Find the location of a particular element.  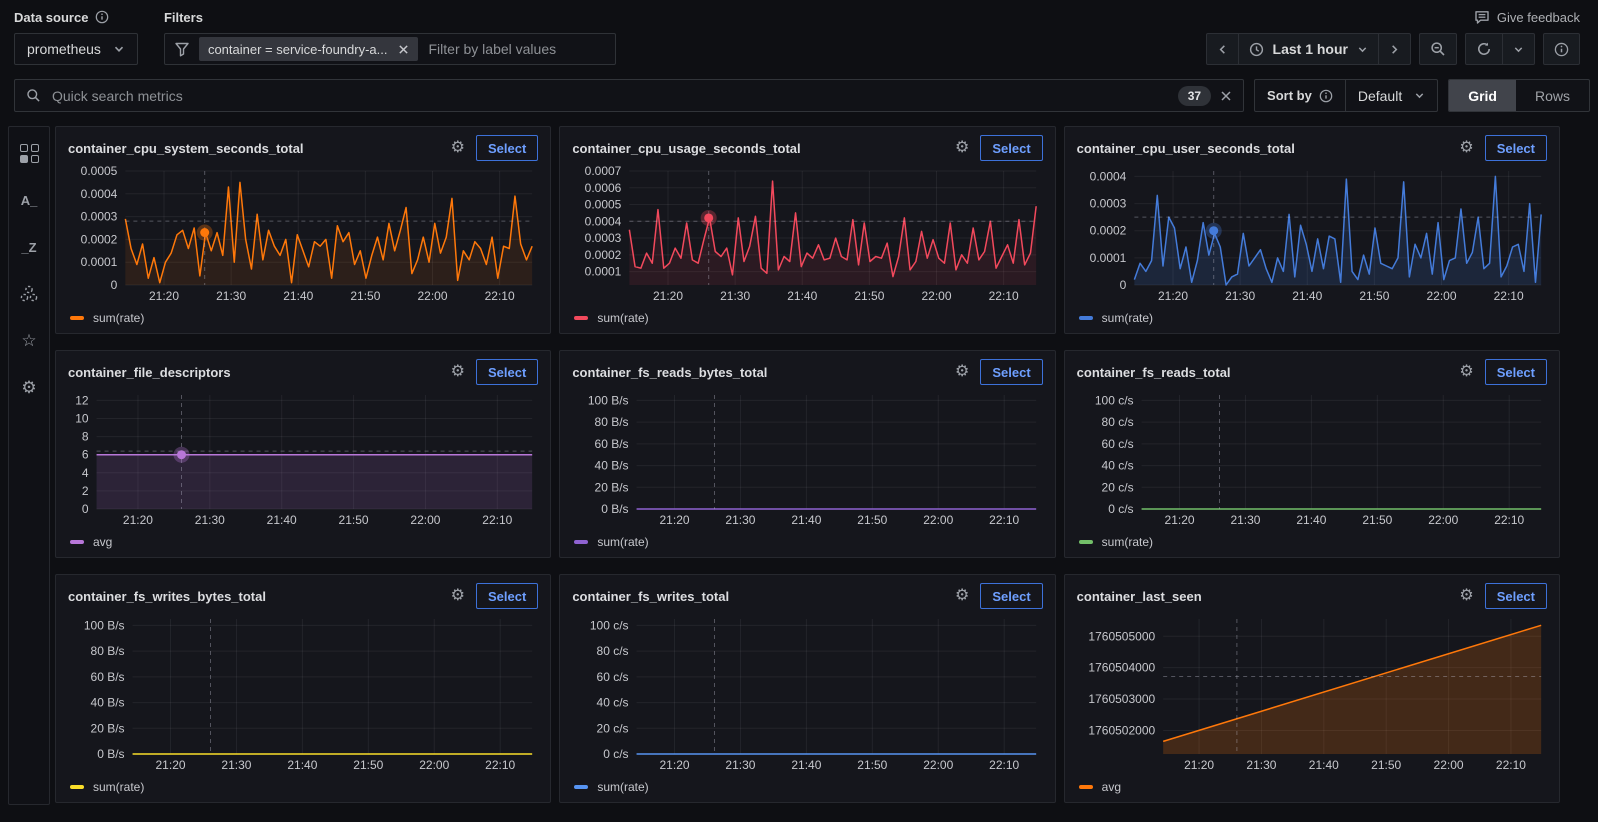

settings-gear-icon: ⚙ is located at coordinates (29, 388).